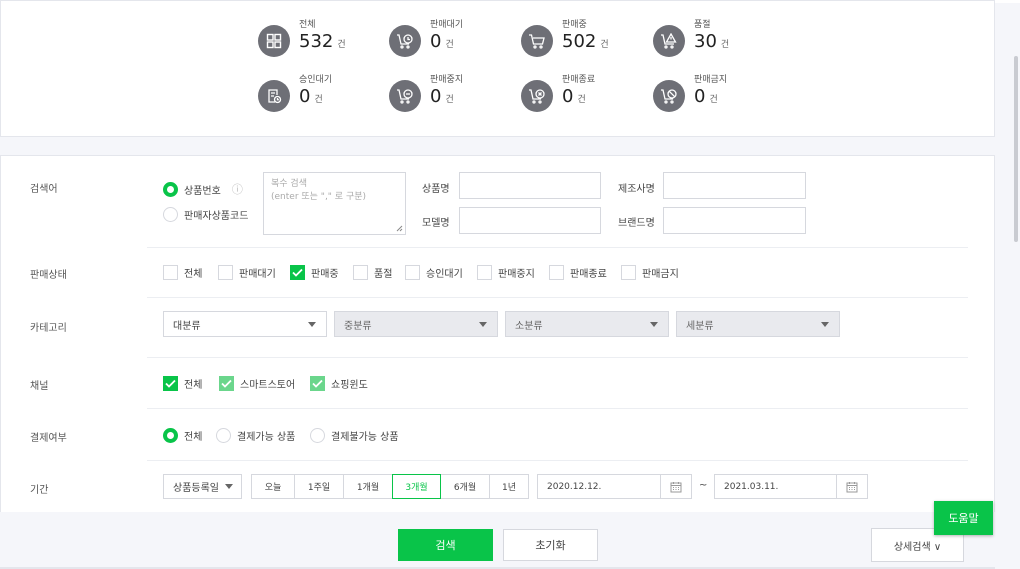 The image size is (1020, 569). I want to click on manufacturer-label: 제조사명, so click(636, 189).